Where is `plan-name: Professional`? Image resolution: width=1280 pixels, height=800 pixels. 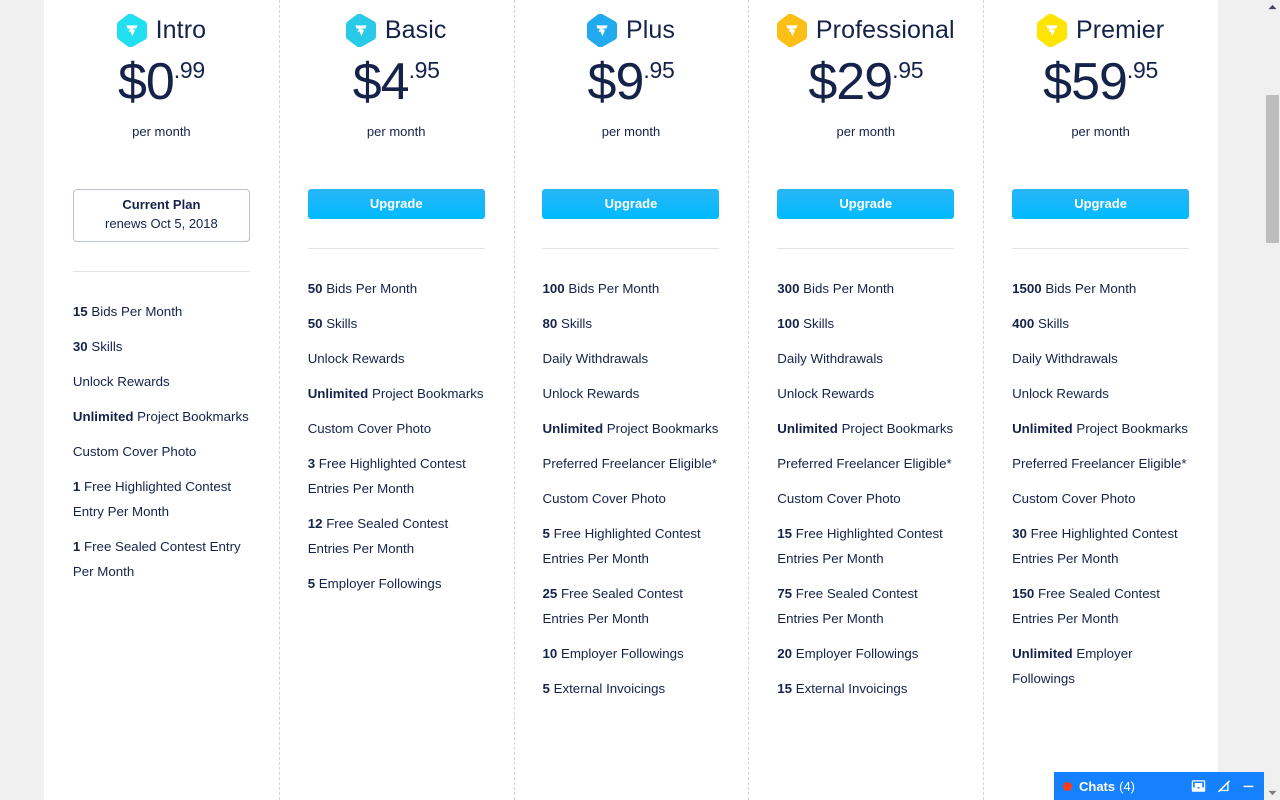
plan-name: Professional is located at coordinates (885, 29).